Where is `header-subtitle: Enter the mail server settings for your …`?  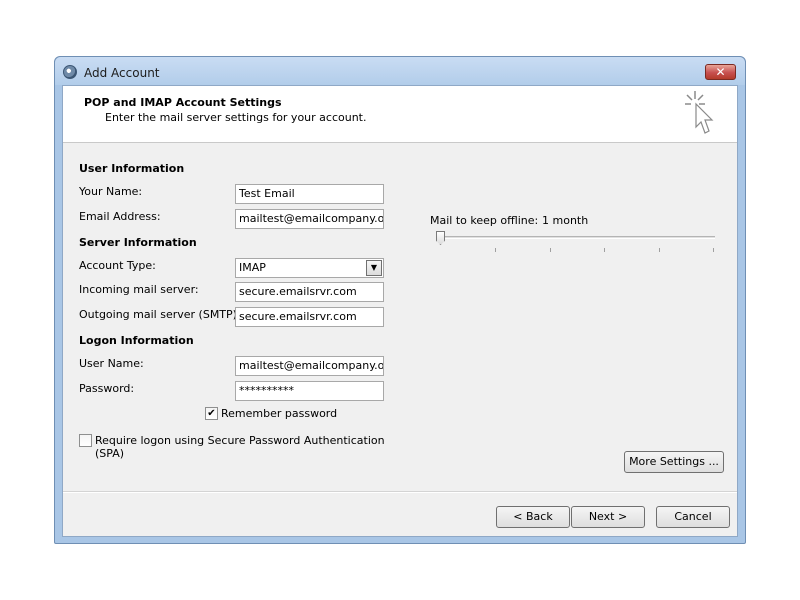
header-subtitle: Enter the mail server settings for your … is located at coordinates (236, 117).